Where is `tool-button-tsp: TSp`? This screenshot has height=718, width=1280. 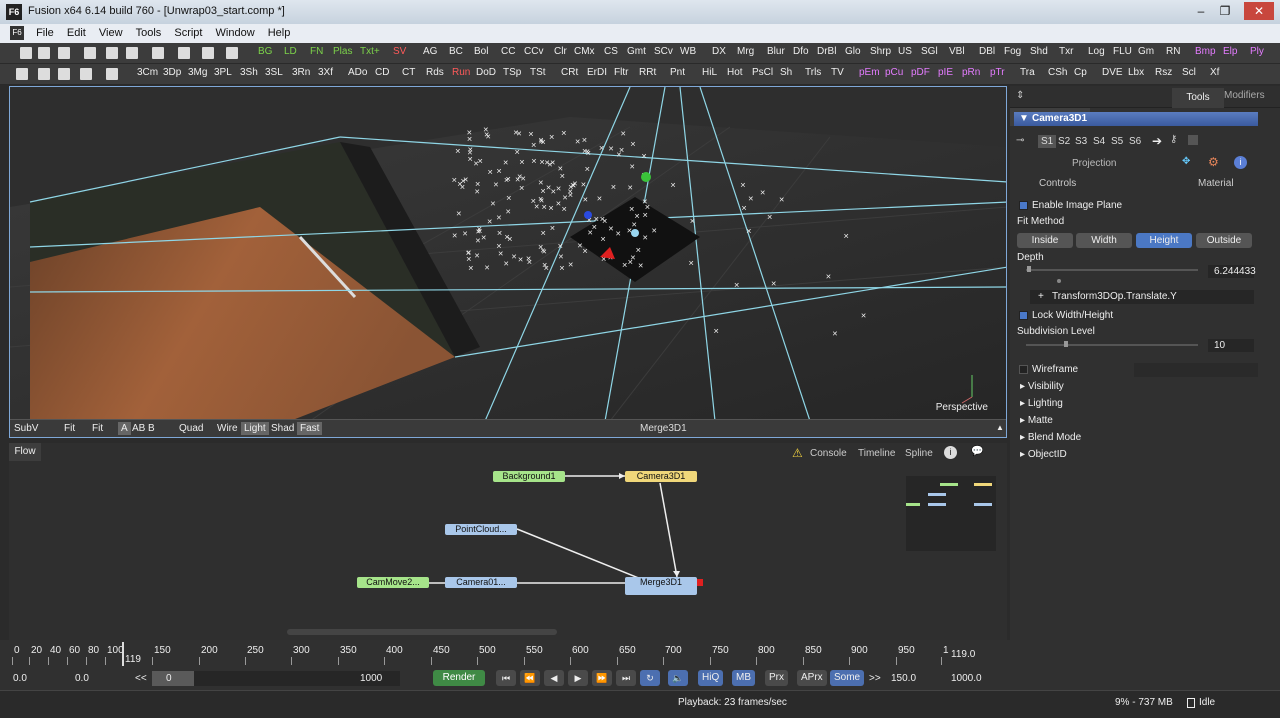 tool-button-tsp: TSp is located at coordinates (512, 72).